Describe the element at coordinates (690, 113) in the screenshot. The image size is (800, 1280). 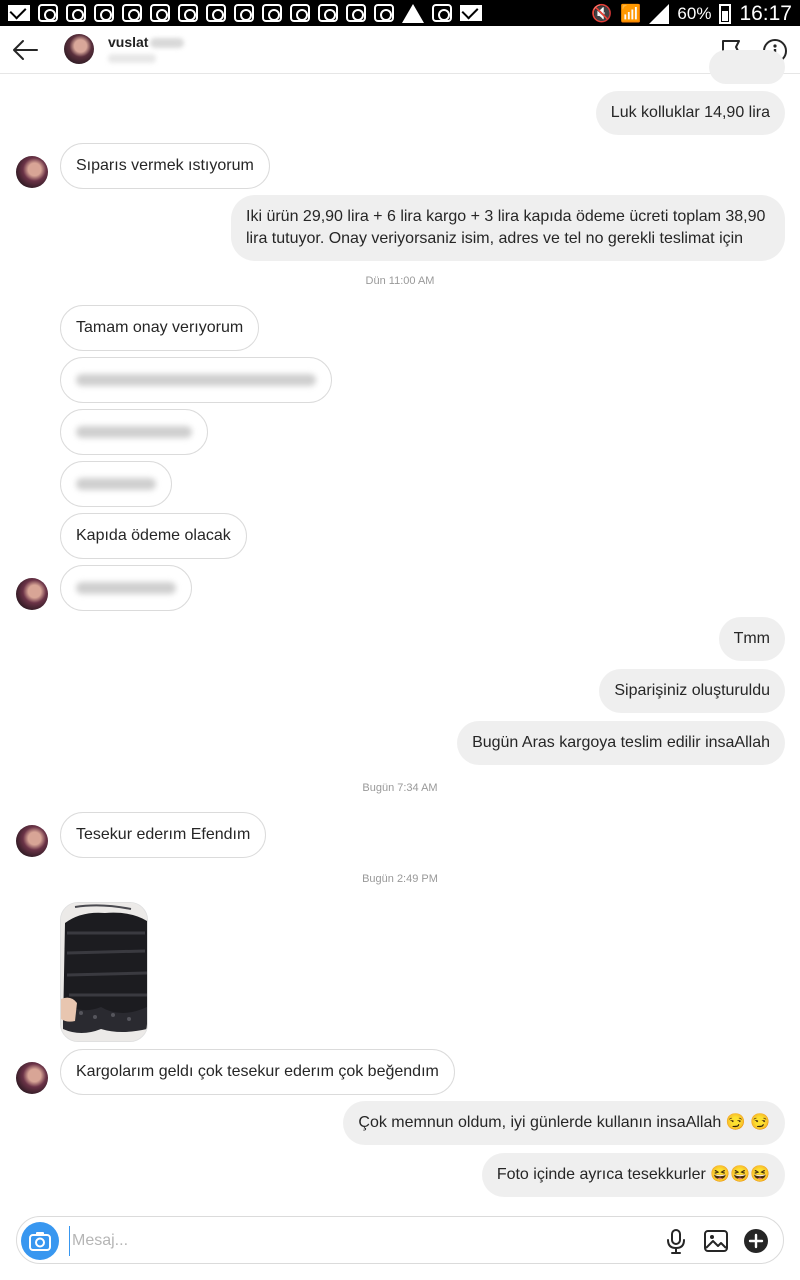
I see `message-bubble-outgoing: Luk kolluklar 14,90 lira` at that location.